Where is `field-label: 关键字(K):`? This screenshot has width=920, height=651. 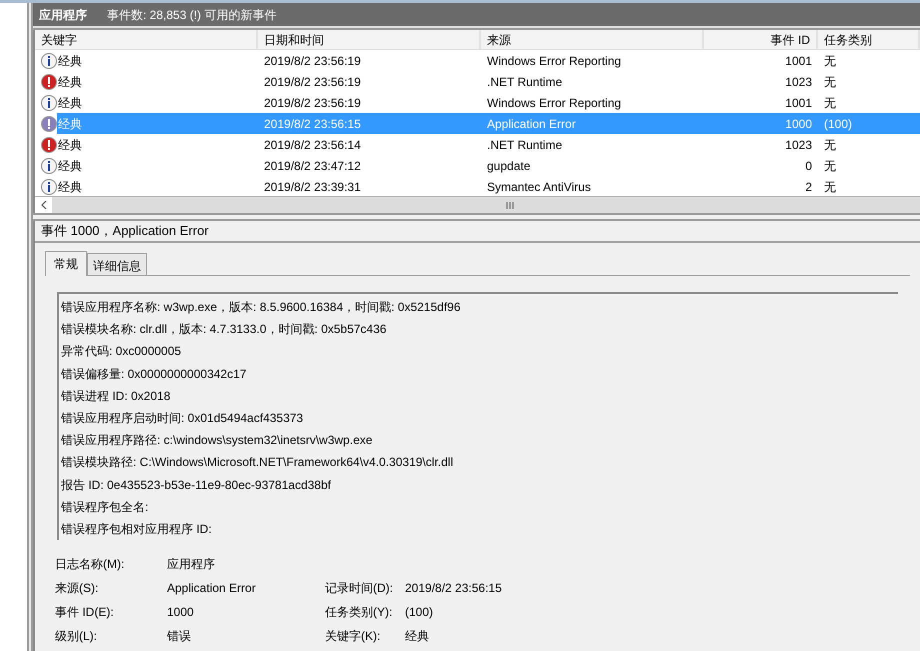 field-label: 关键字(K): is located at coordinates (353, 636).